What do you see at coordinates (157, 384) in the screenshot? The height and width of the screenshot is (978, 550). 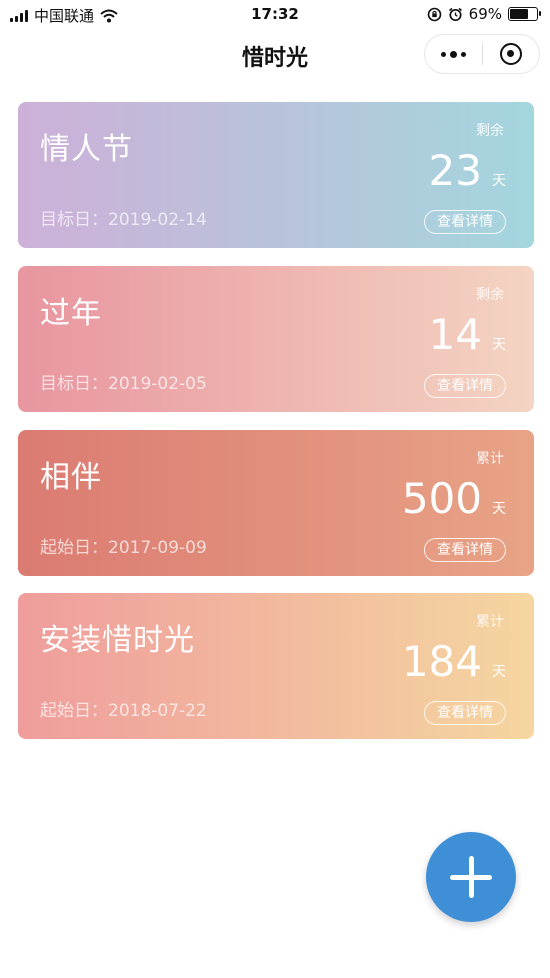 I see `date-value: 2019-02-05` at bounding box center [157, 384].